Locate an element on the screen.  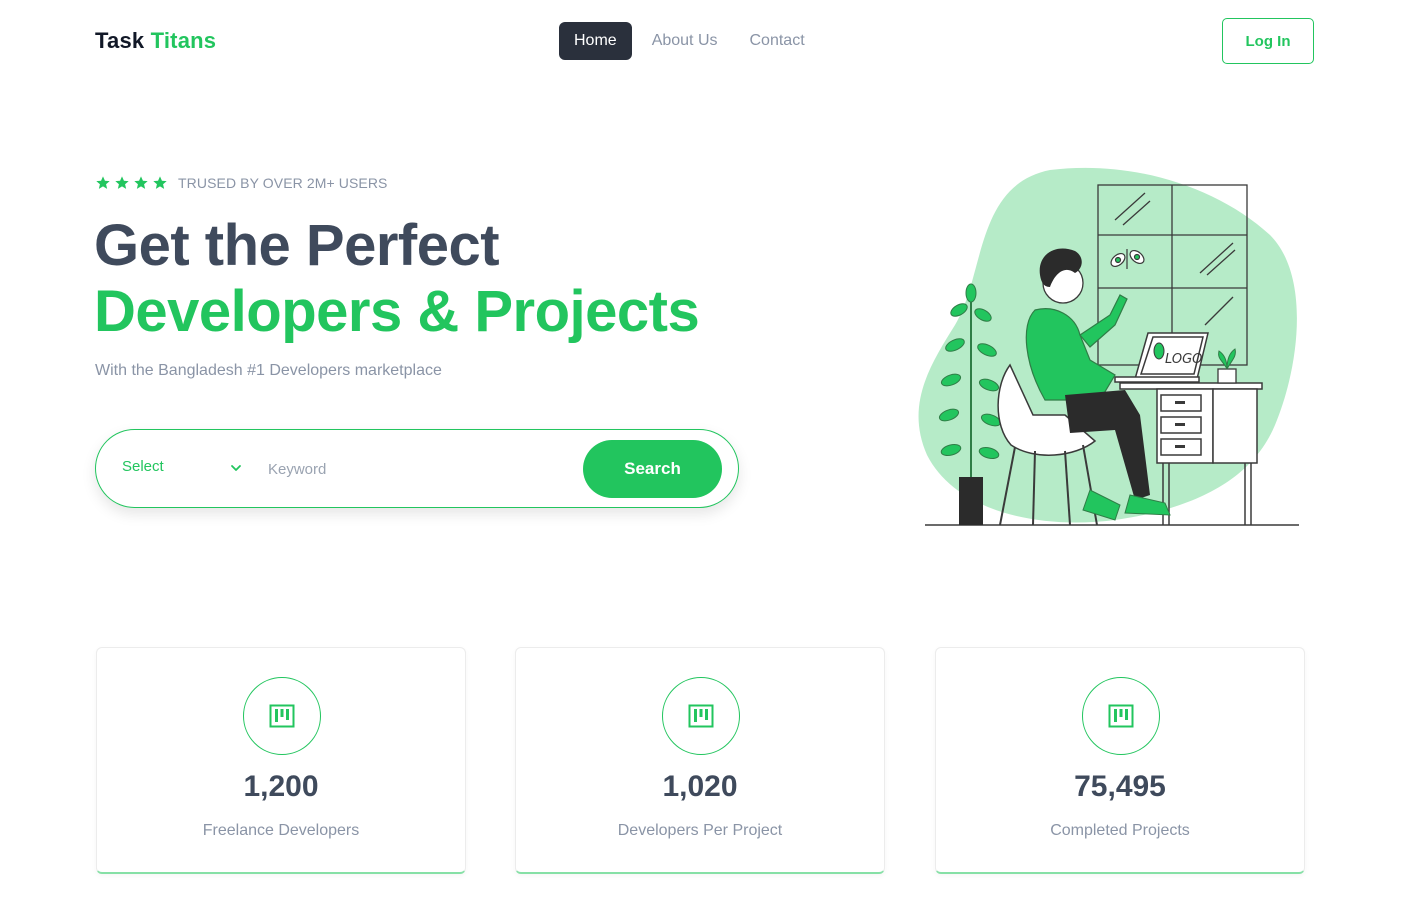
keyword-input is located at coordinates (418, 469).